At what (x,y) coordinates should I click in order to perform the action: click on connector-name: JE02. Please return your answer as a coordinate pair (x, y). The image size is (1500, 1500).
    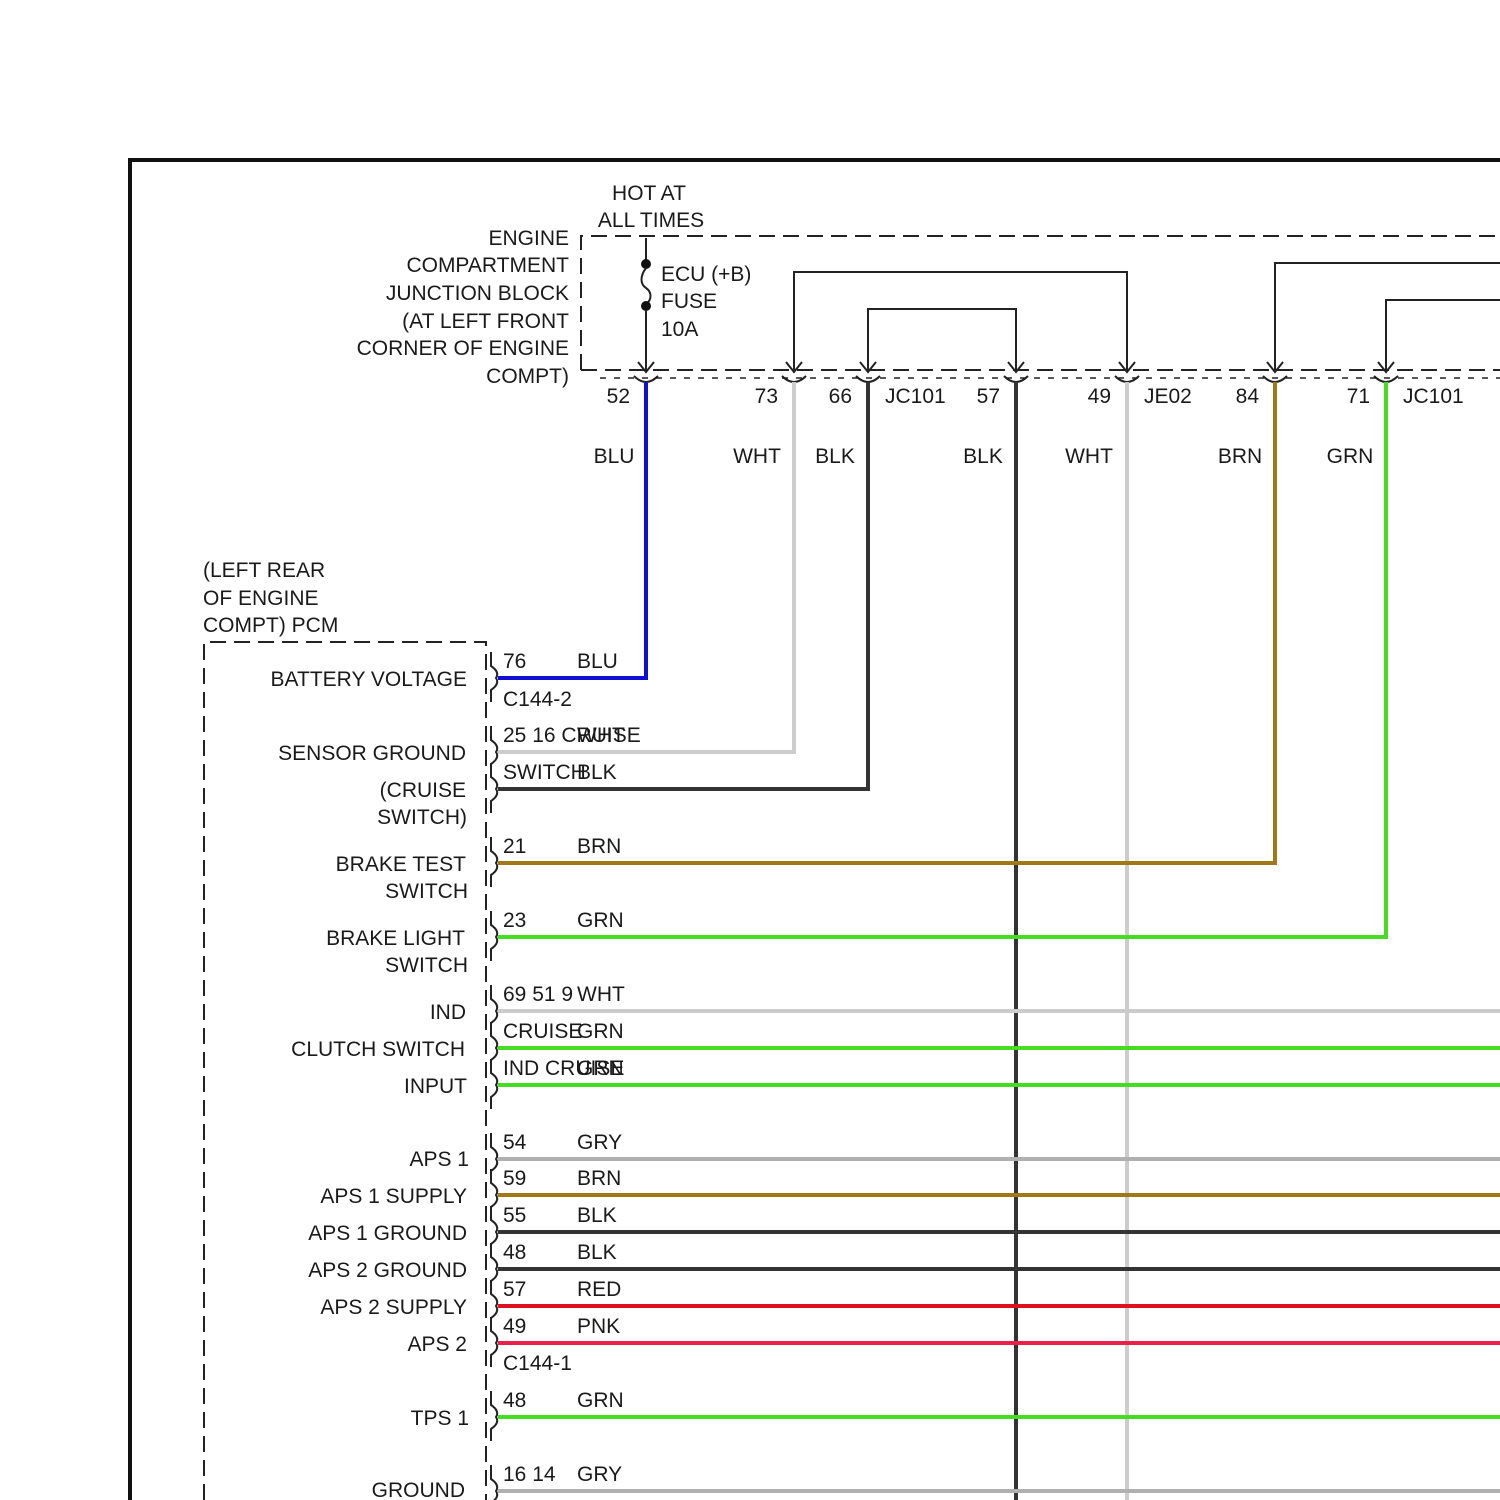
    Looking at the image, I should click on (1168, 396).